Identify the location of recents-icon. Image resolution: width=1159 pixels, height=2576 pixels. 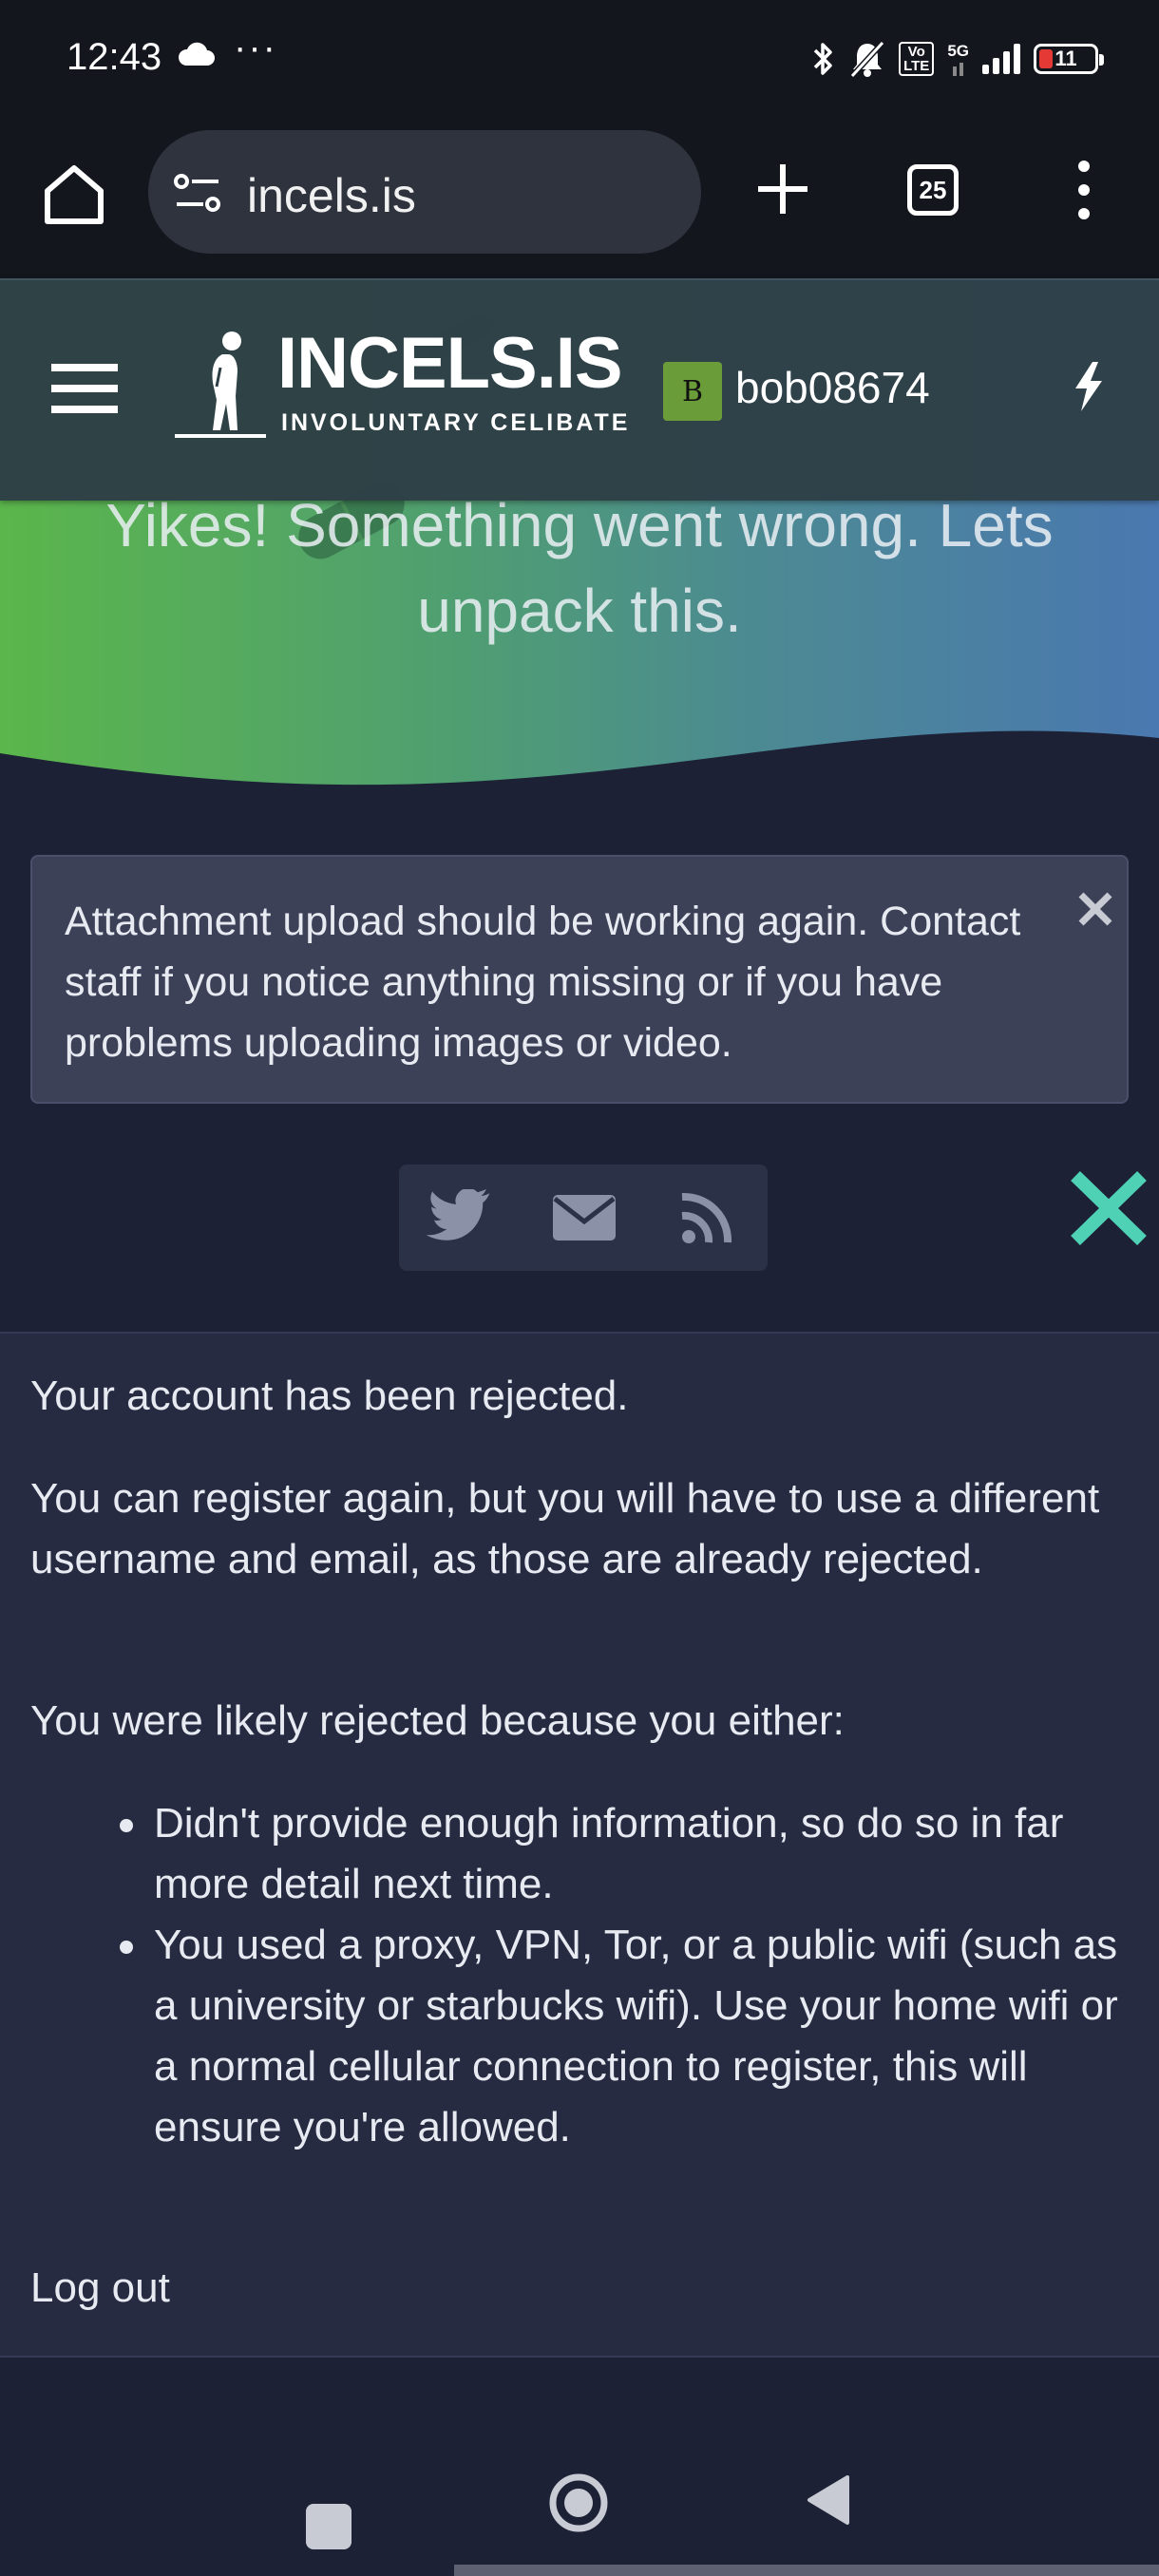
(329, 2526).